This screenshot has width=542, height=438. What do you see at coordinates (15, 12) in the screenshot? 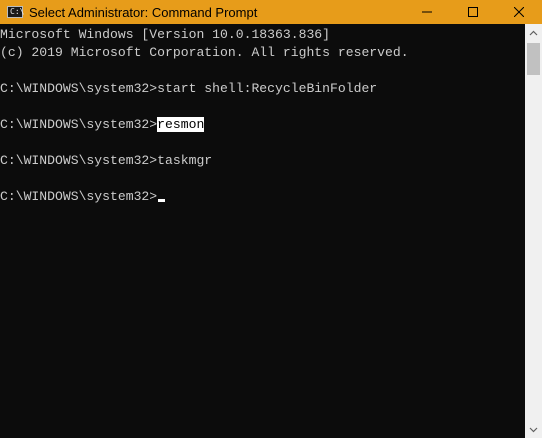
I see `cmd-icon: C:\` at bounding box center [15, 12].